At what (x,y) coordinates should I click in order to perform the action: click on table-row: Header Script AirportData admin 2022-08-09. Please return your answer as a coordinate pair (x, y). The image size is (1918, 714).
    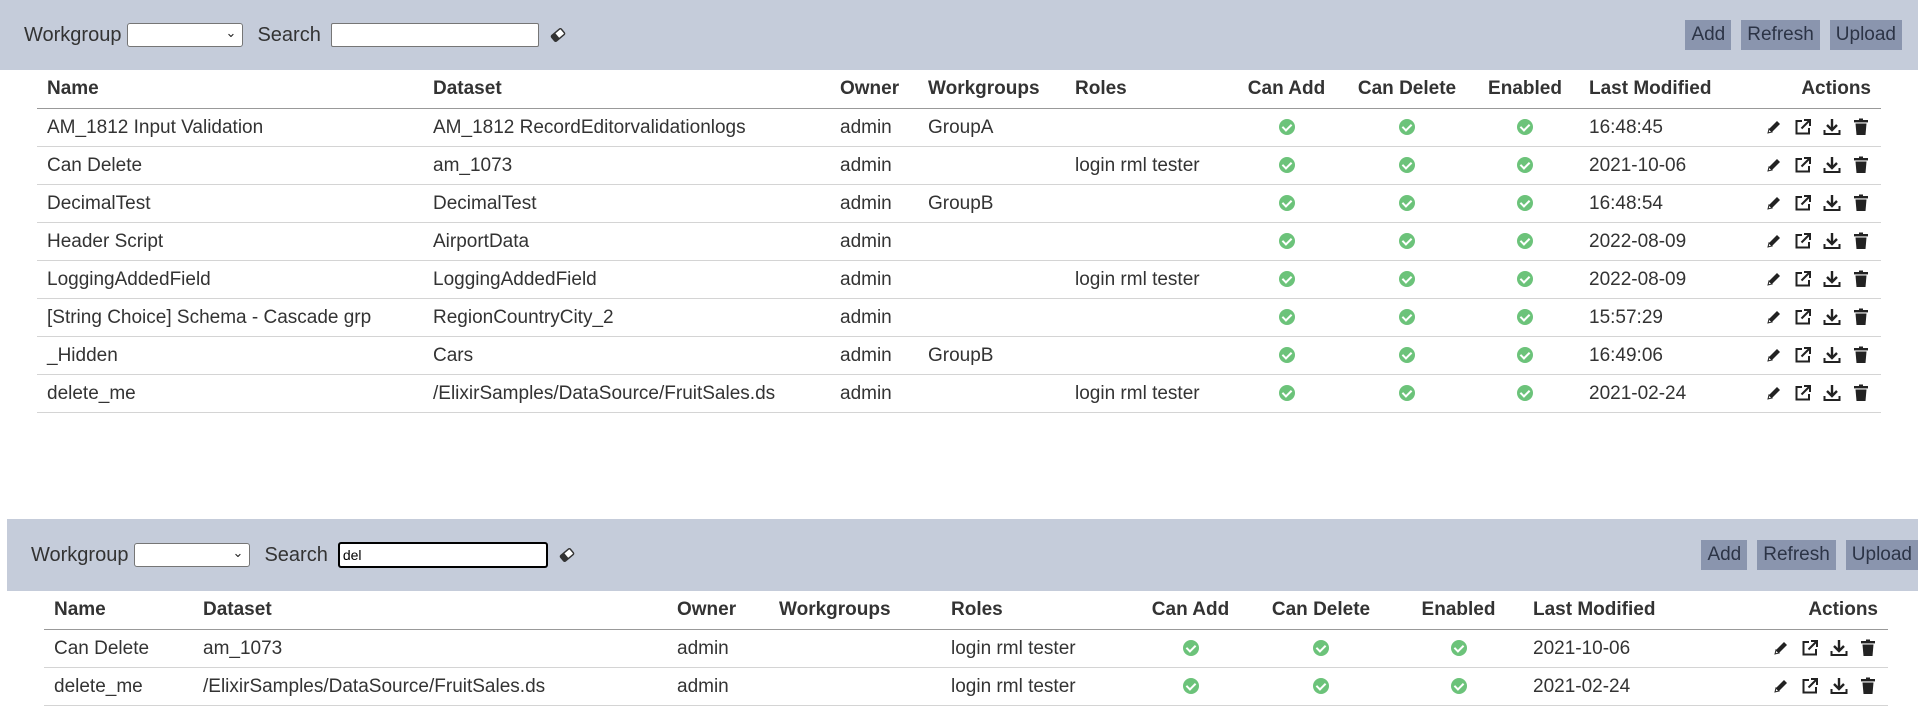
    Looking at the image, I should click on (959, 241).